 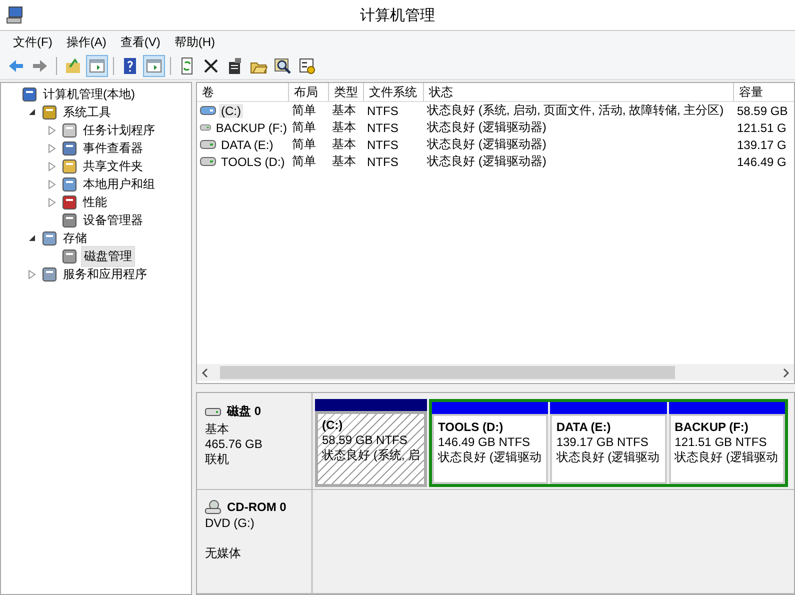 What do you see at coordinates (87, 112) in the screenshot?
I see `tree-item: 系统工具` at bounding box center [87, 112].